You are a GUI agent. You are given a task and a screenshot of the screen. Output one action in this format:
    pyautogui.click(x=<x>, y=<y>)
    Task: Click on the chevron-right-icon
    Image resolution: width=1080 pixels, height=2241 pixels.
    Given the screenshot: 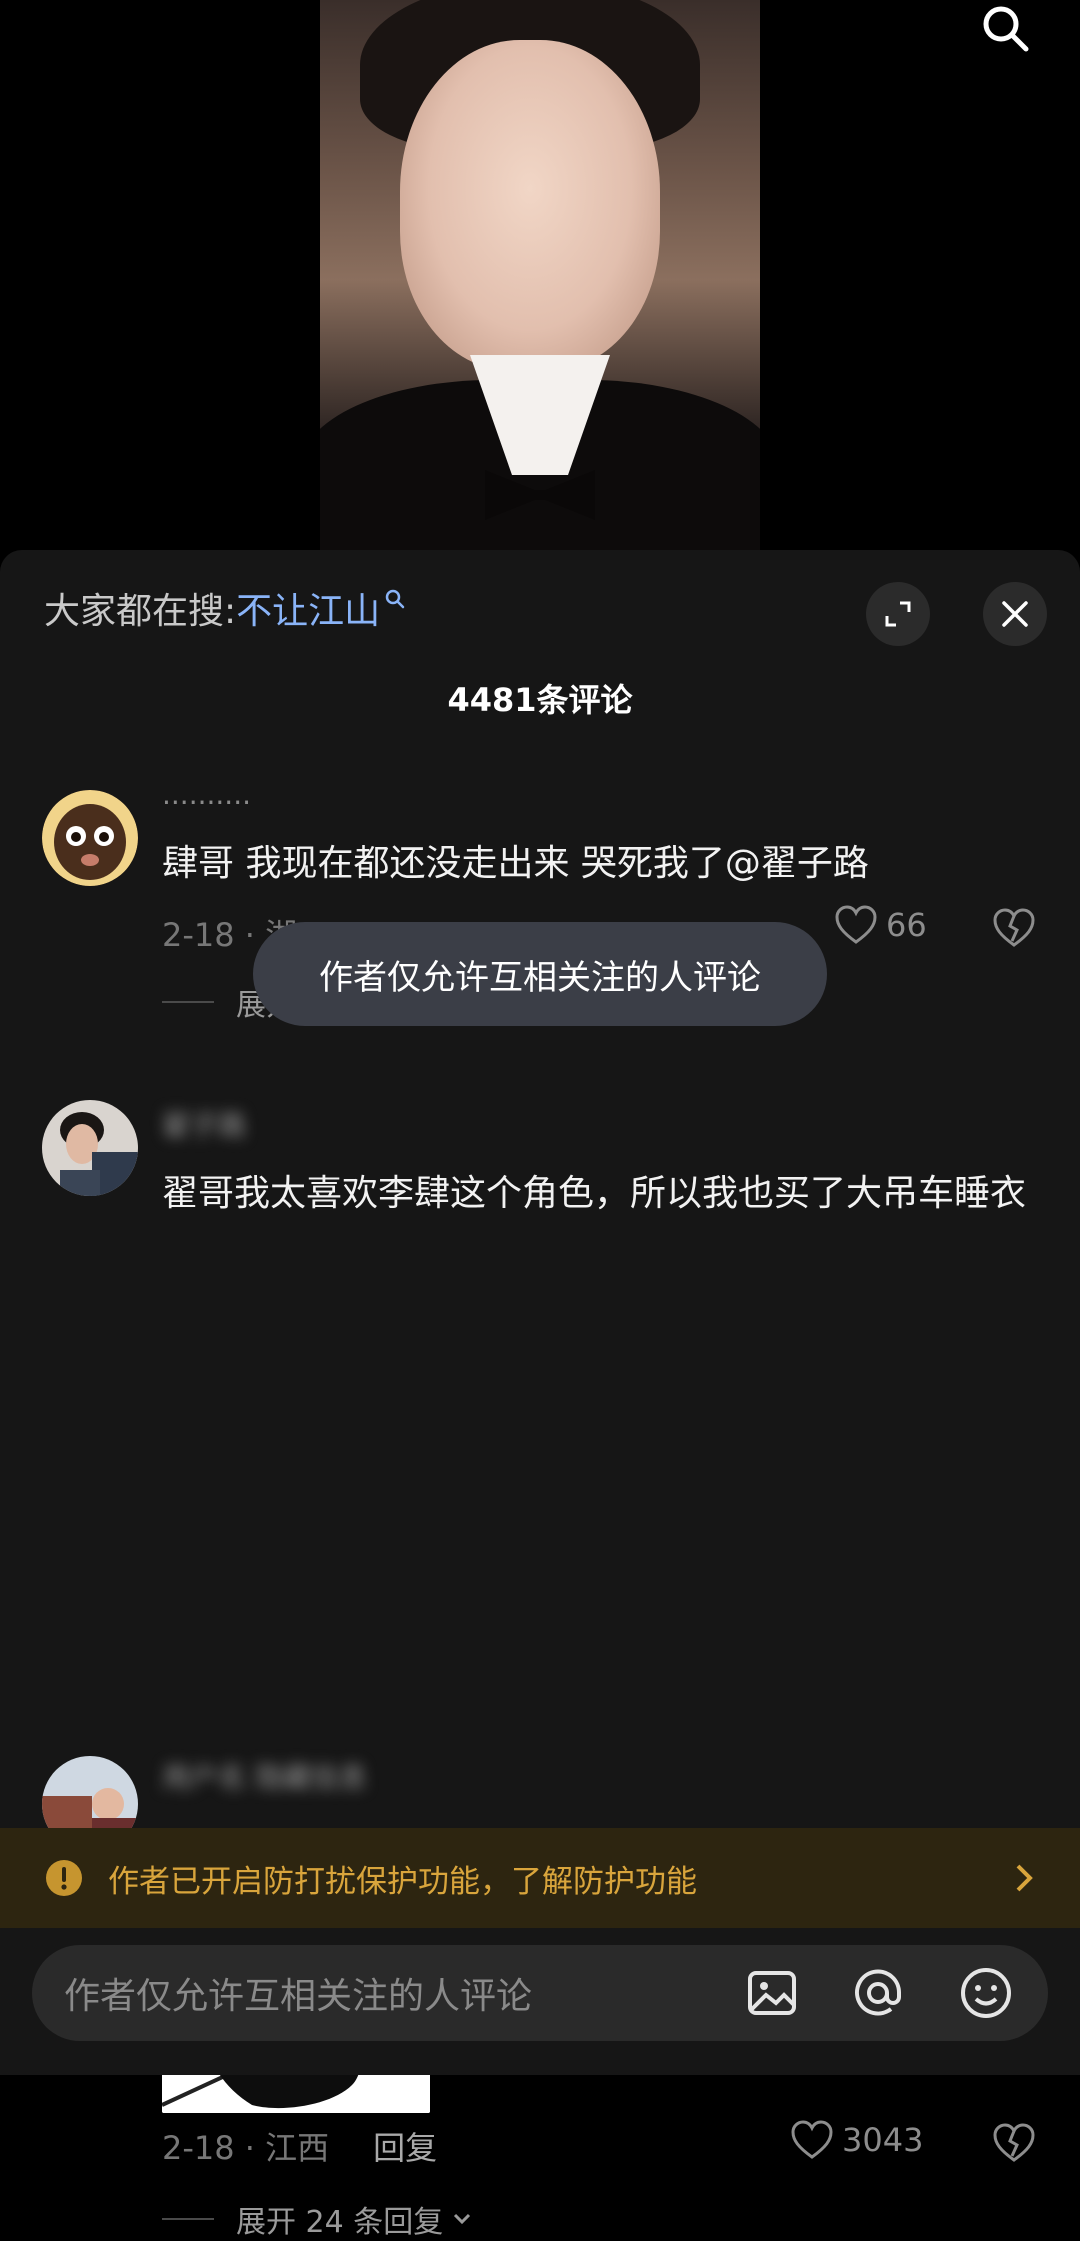 What is the action you would take?
    pyautogui.click(x=1024, y=1878)
    